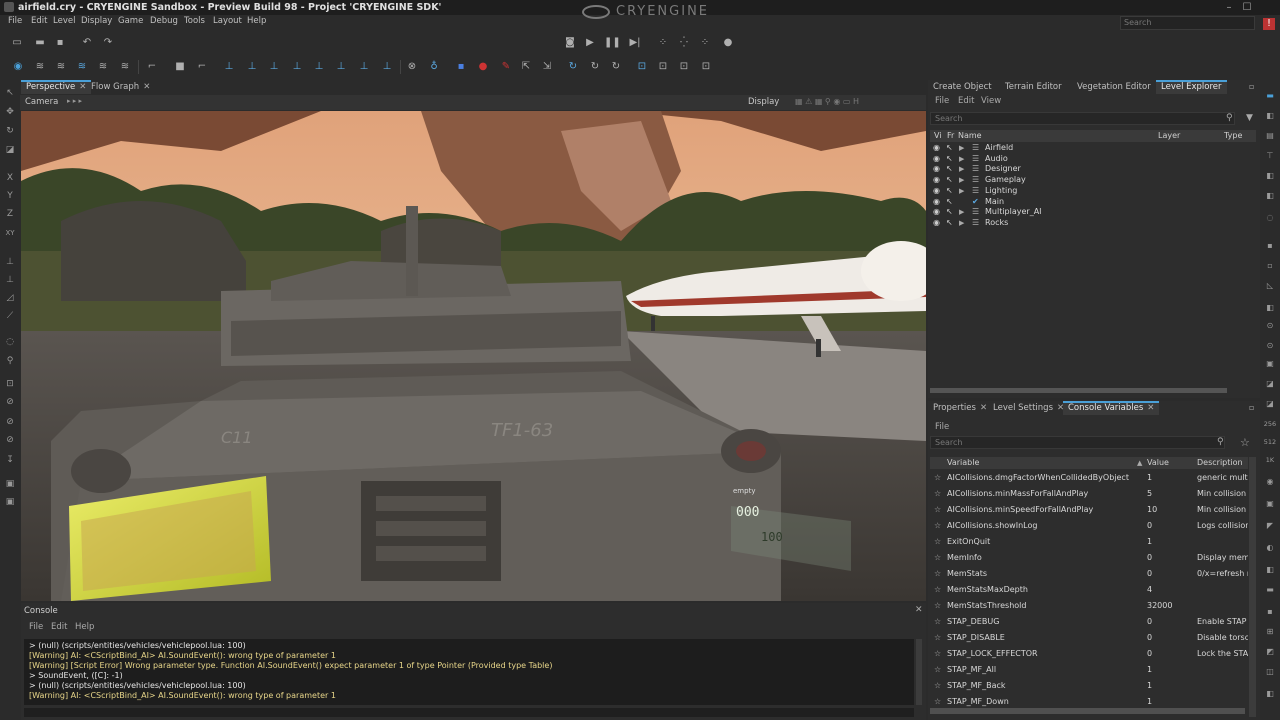 This screenshot has width=1280, height=720. What do you see at coordinates (960, 408) in the screenshot?
I see `tab-properties: Properties ✕` at bounding box center [960, 408].